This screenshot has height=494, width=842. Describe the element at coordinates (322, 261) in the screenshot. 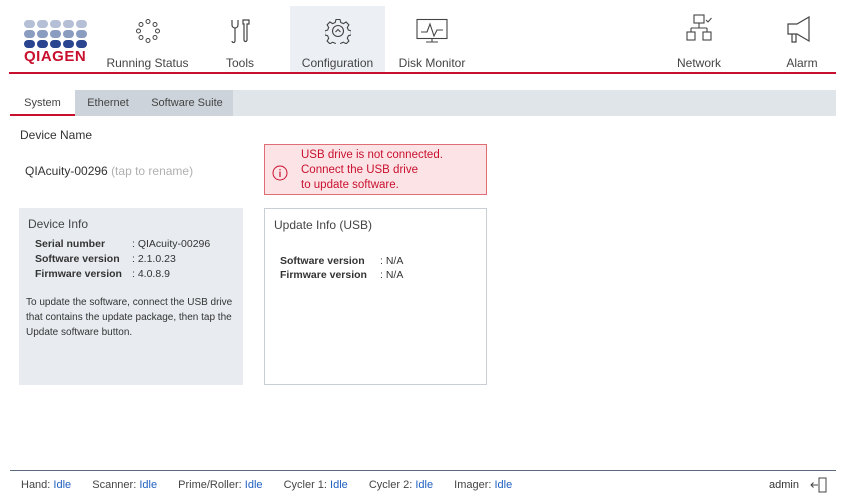

I see `usb-software-version-key: Software version` at that location.